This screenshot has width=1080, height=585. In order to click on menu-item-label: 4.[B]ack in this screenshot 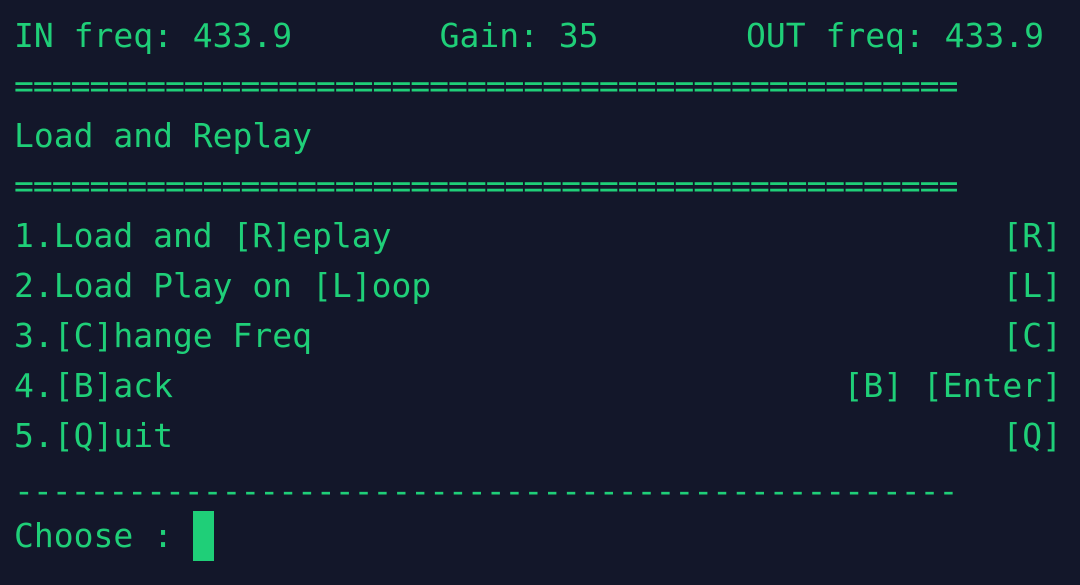, I will do `click(93, 385)`.